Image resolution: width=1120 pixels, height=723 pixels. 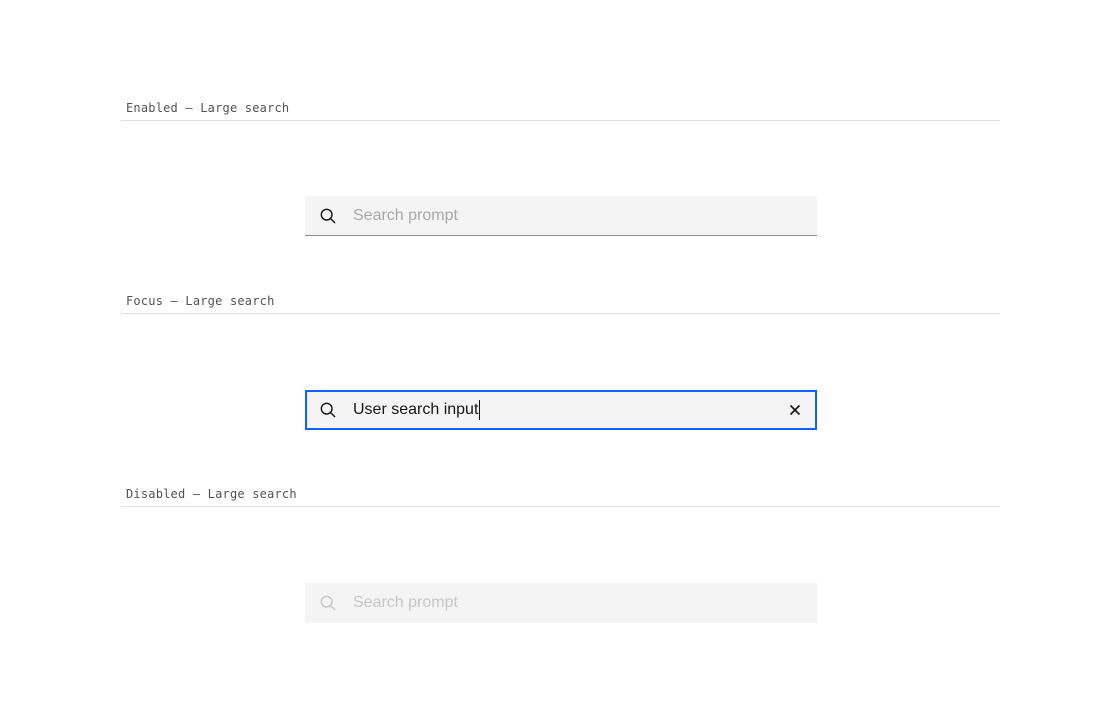 What do you see at coordinates (480, 410) in the screenshot?
I see `text-caret` at bounding box center [480, 410].